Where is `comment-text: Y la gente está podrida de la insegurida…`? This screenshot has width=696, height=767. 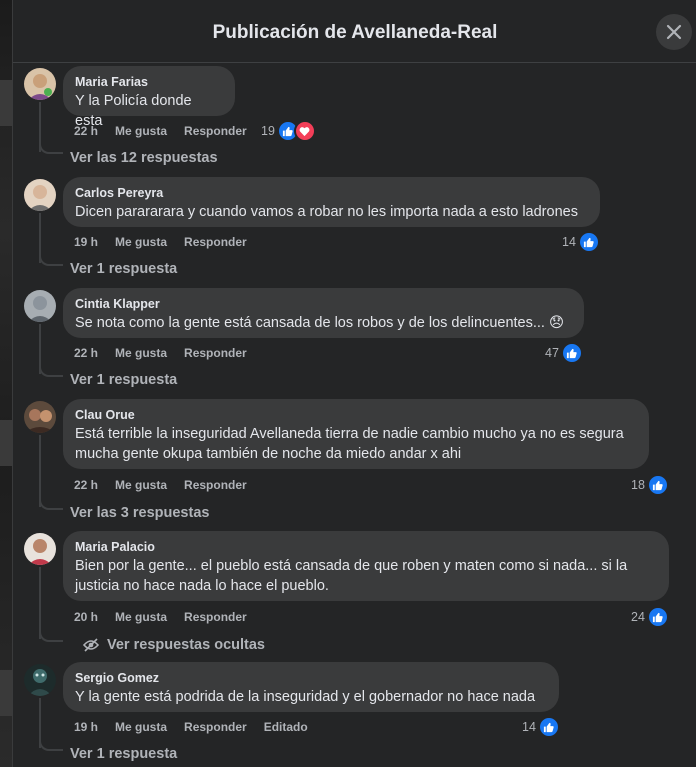 comment-text: Y la gente está podrida de la insegurida… is located at coordinates (305, 697).